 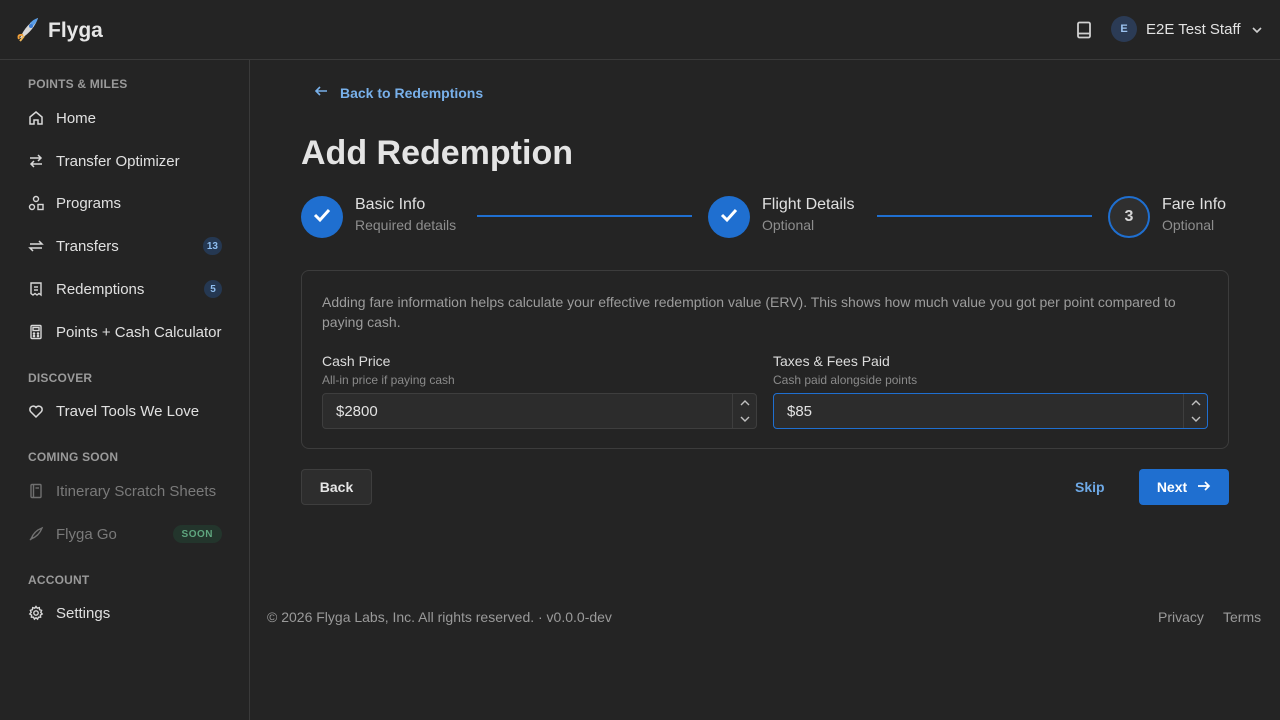 I want to click on arrow-left-icon, so click(x=327, y=92).